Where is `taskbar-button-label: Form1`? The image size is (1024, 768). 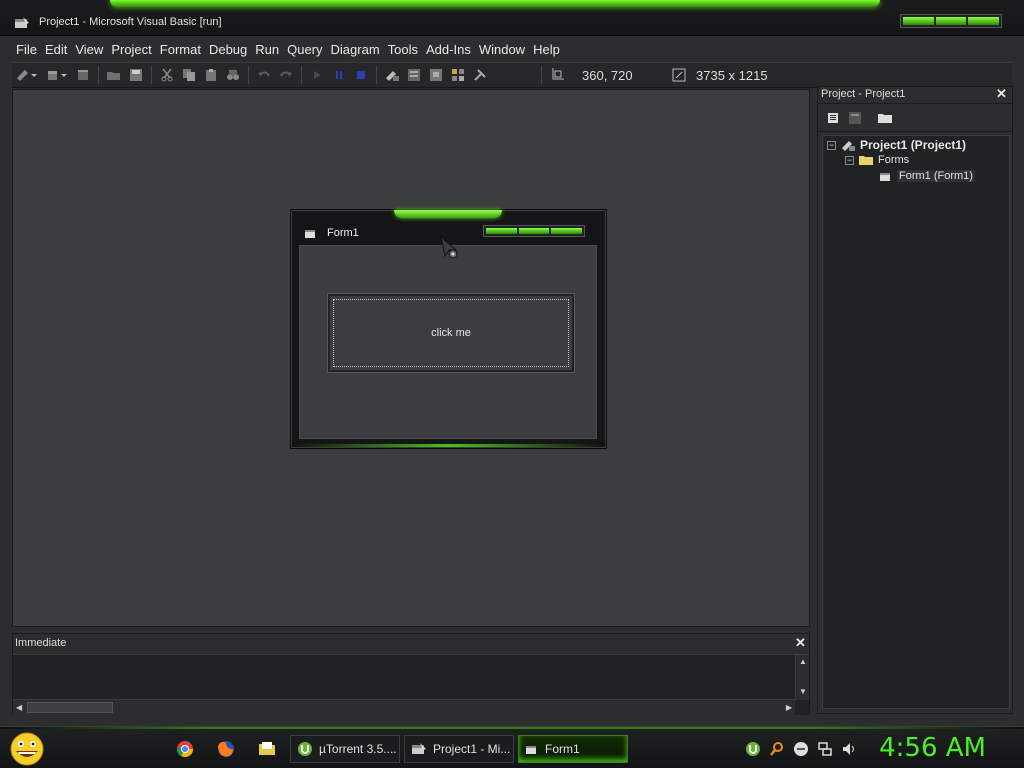 taskbar-button-label: Form1 is located at coordinates (562, 749).